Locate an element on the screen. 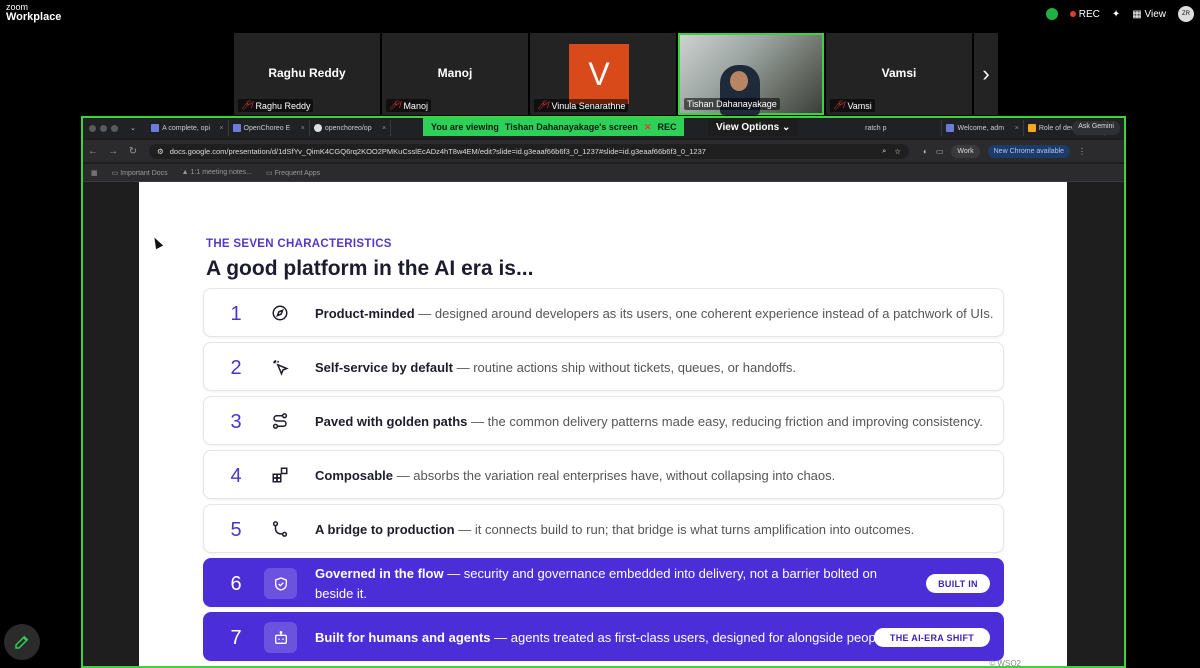  site-info-icon: ⚙ is located at coordinates (160, 151).